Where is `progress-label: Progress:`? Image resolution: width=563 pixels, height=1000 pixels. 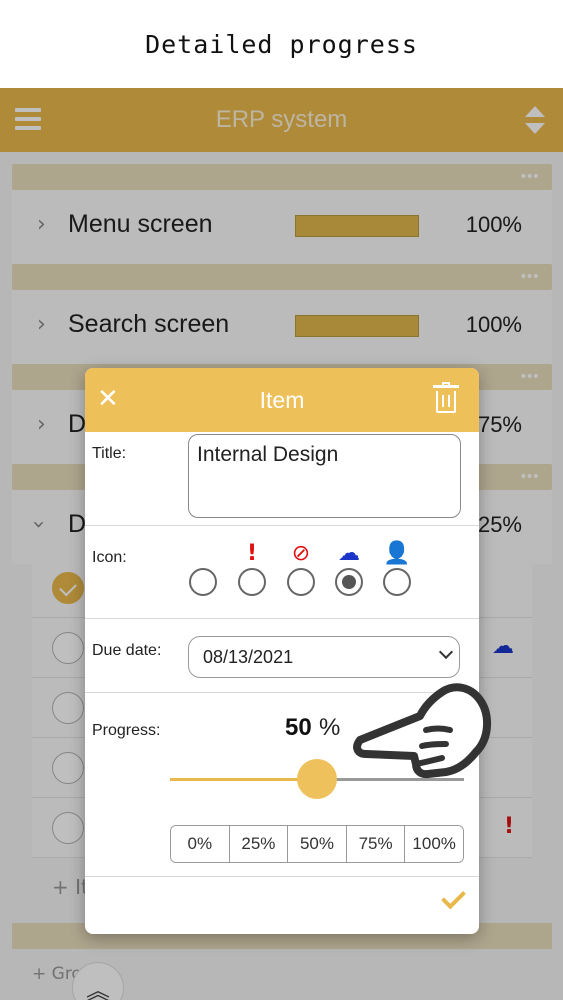 progress-label: Progress: is located at coordinates (126, 730).